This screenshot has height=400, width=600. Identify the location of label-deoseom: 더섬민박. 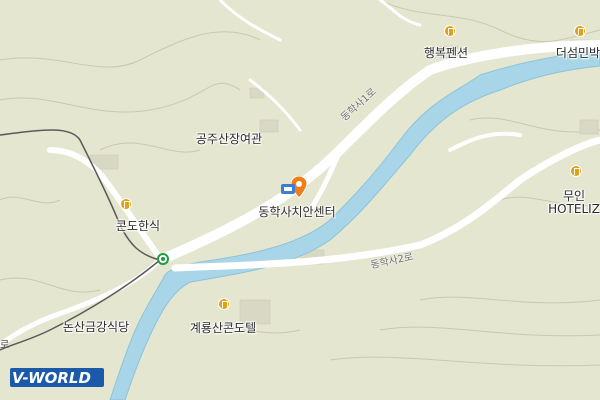
(578, 52).